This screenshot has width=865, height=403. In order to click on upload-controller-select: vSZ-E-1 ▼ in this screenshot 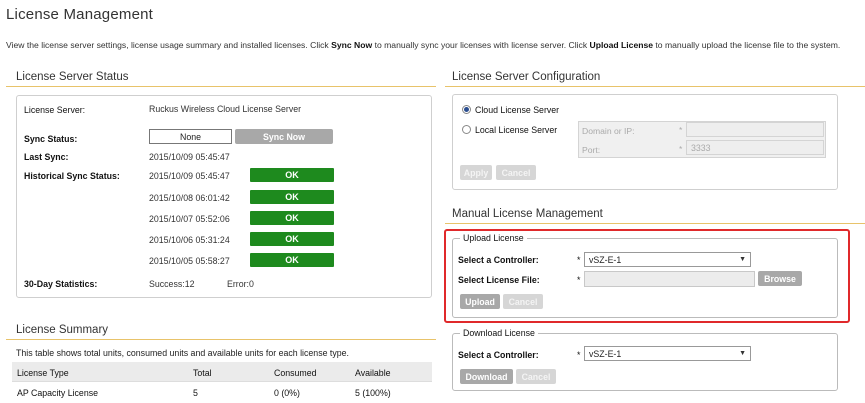, I will do `click(667, 259)`.